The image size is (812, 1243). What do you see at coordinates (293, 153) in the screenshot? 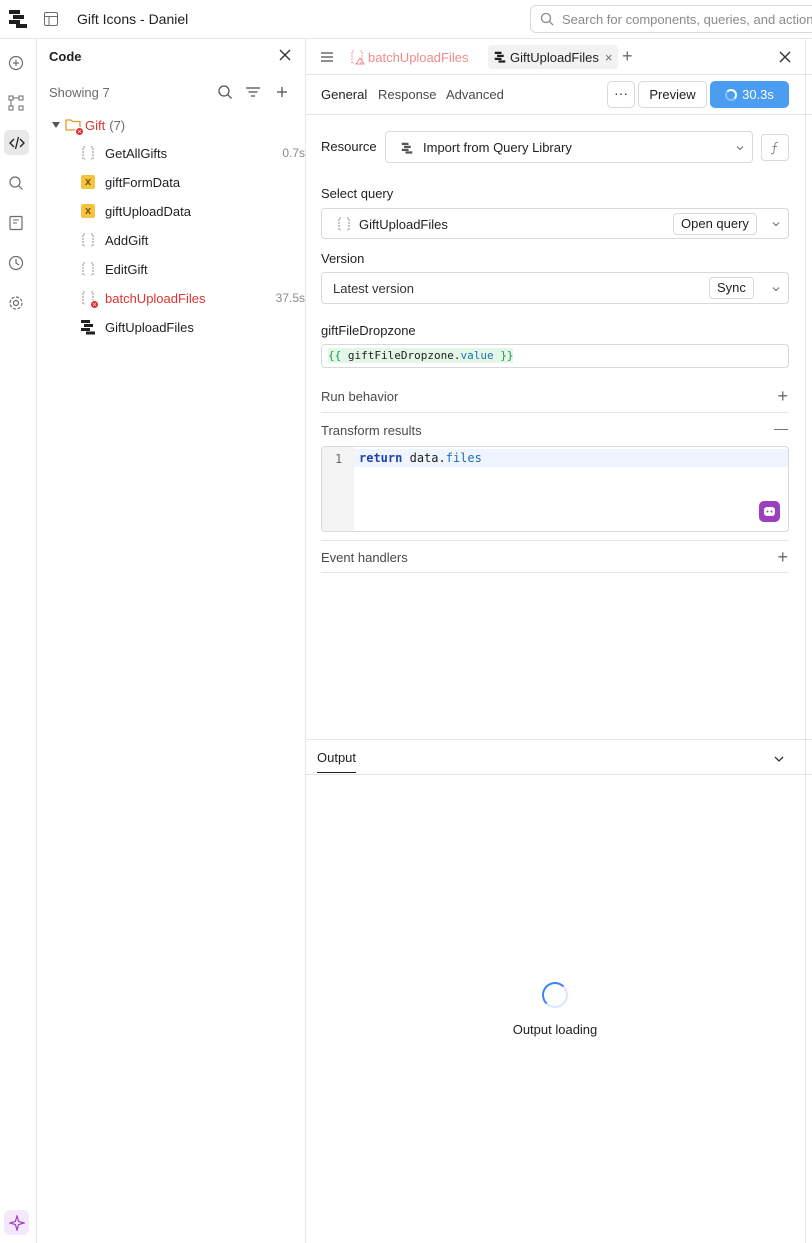
I see `query-time: 0.7s` at bounding box center [293, 153].